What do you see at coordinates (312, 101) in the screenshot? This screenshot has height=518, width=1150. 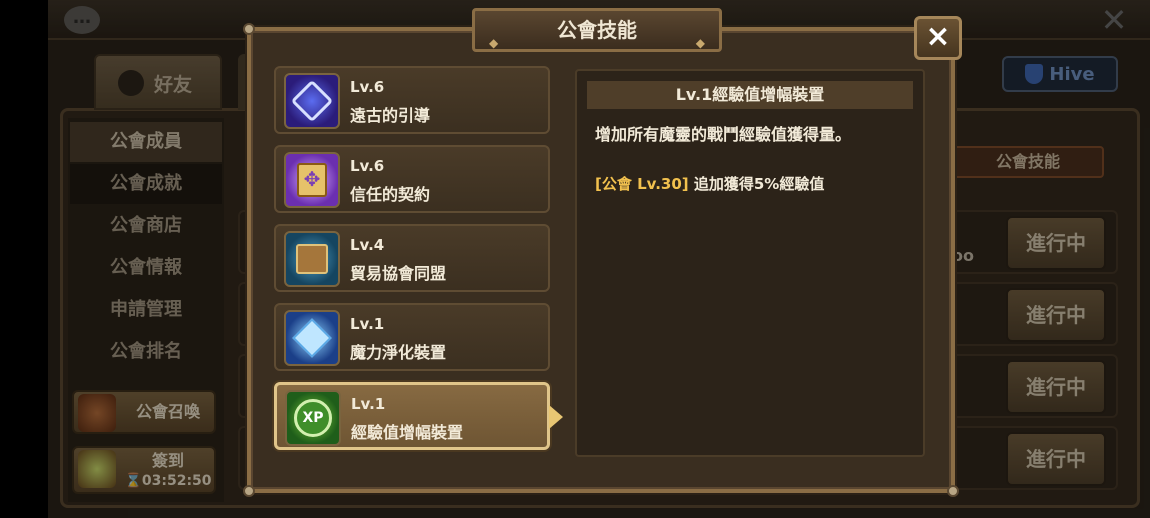 I see `rune-icon` at bounding box center [312, 101].